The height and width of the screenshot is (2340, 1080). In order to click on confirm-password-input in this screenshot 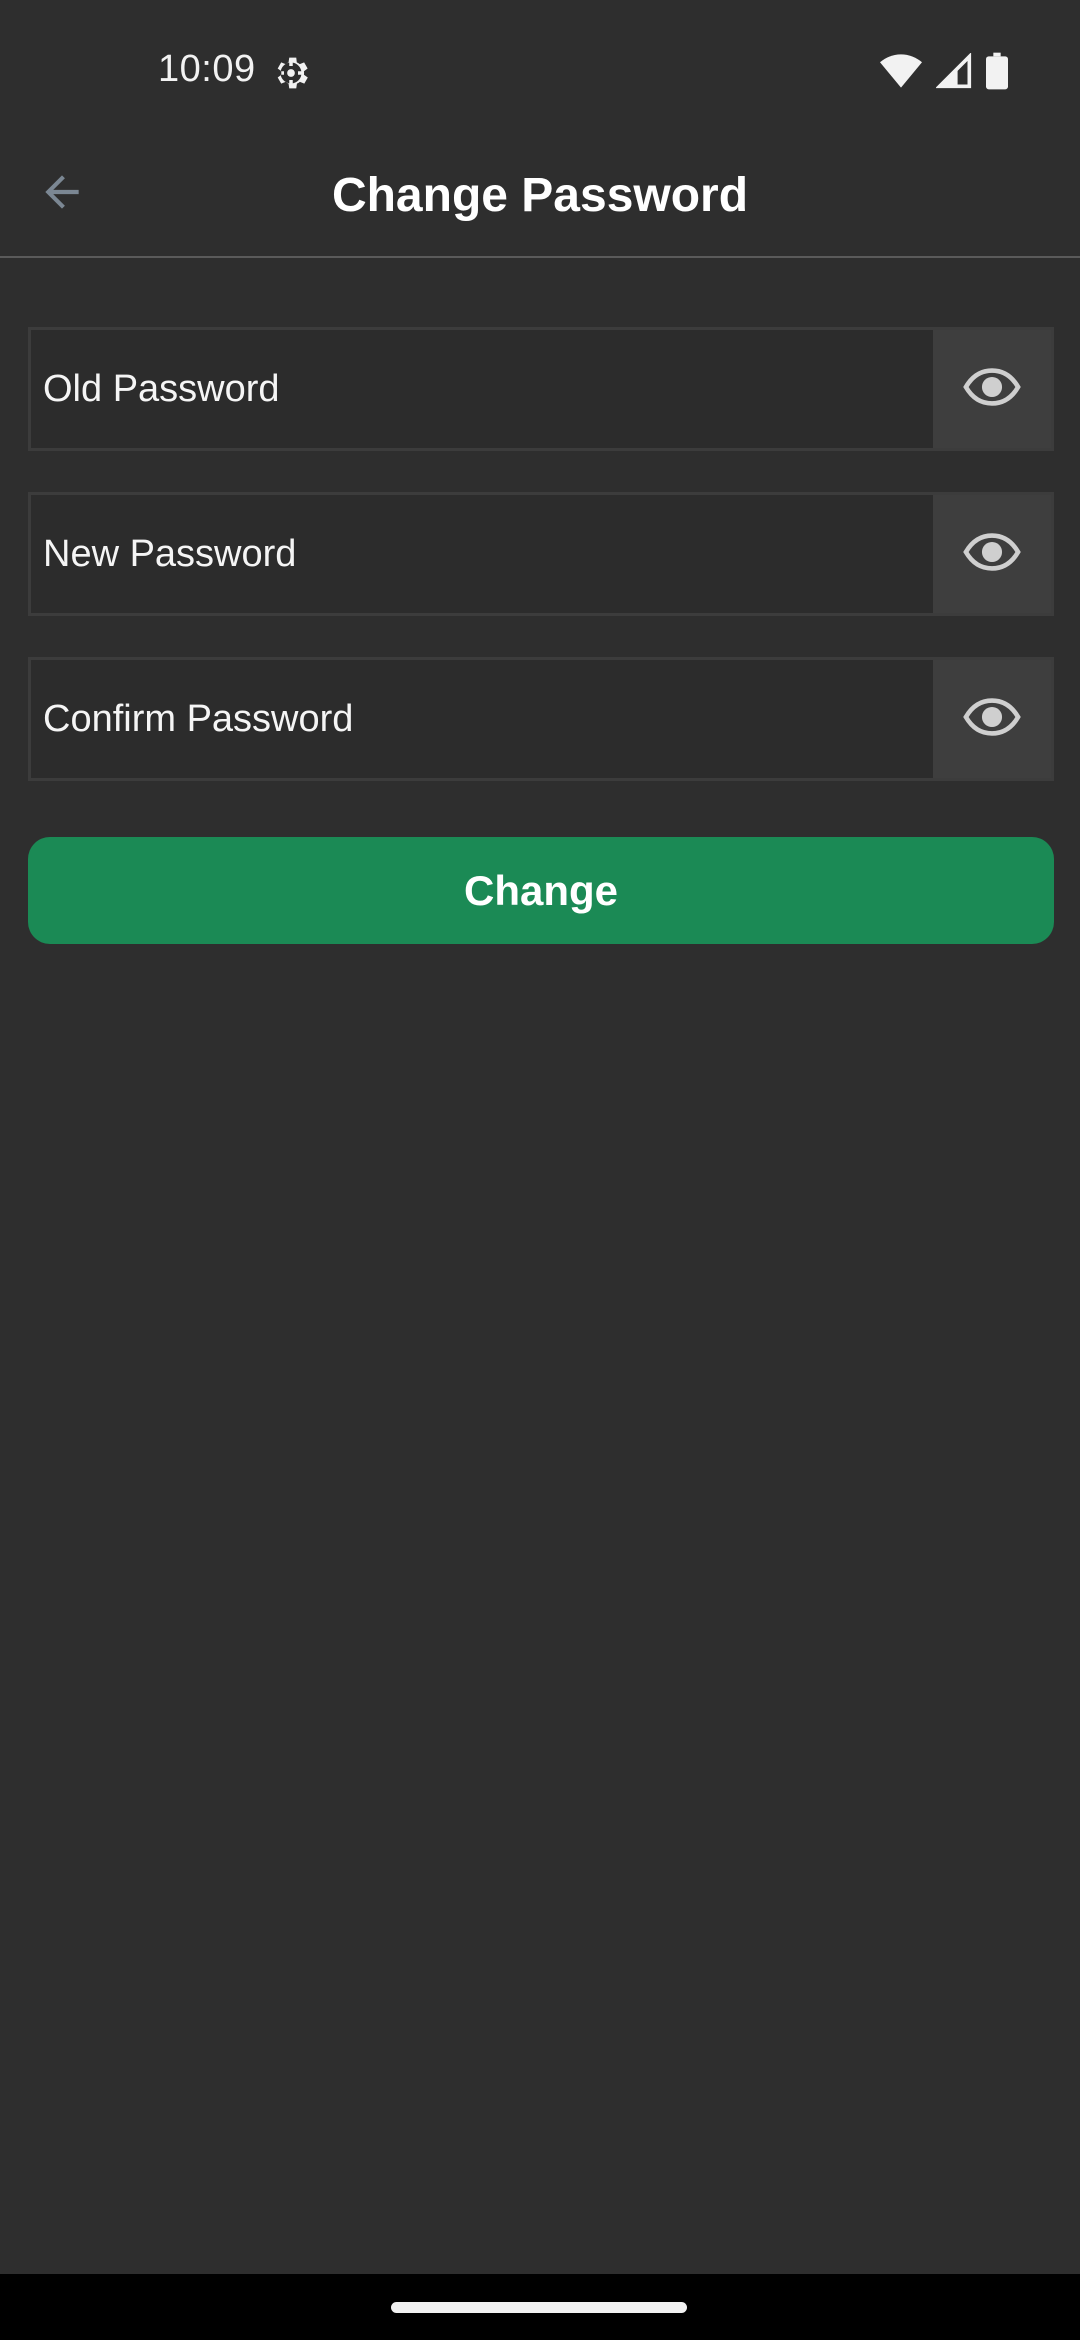, I will do `click(482, 719)`.